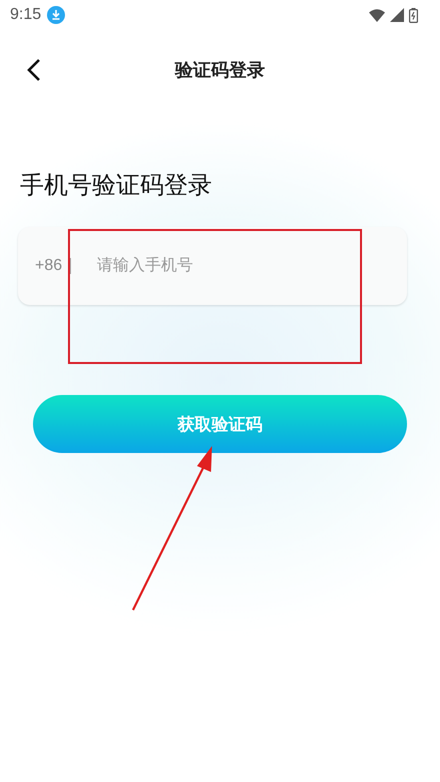 This screenshot has height=782, width=440. What do you see at coordinates (26, 15) in the screenshot?
I see `status-time: 9:15` at bounding box center [26, 15].